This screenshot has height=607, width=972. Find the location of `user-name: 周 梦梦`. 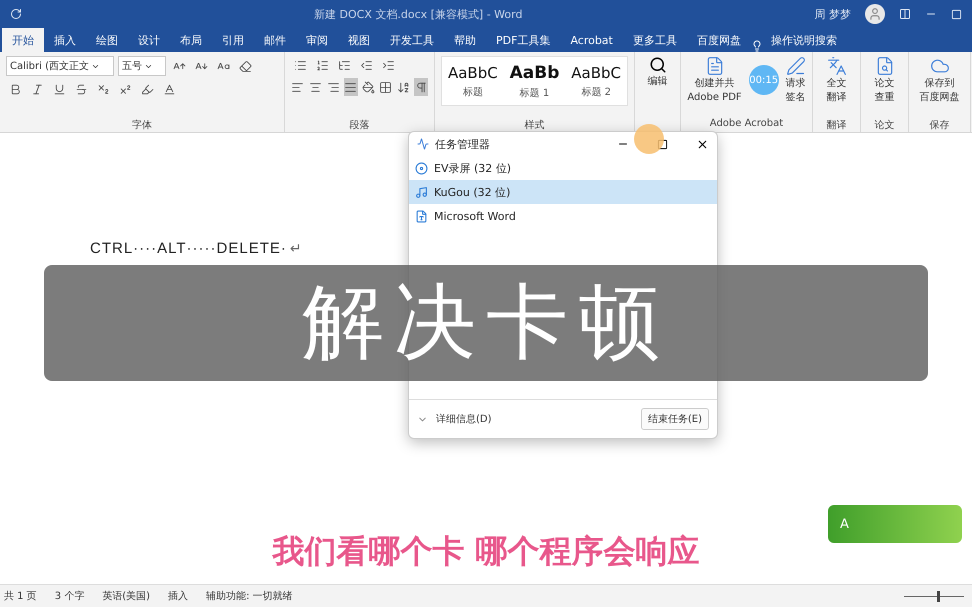

user-name: 周 梦梦 is located at coordinates (832, 14).